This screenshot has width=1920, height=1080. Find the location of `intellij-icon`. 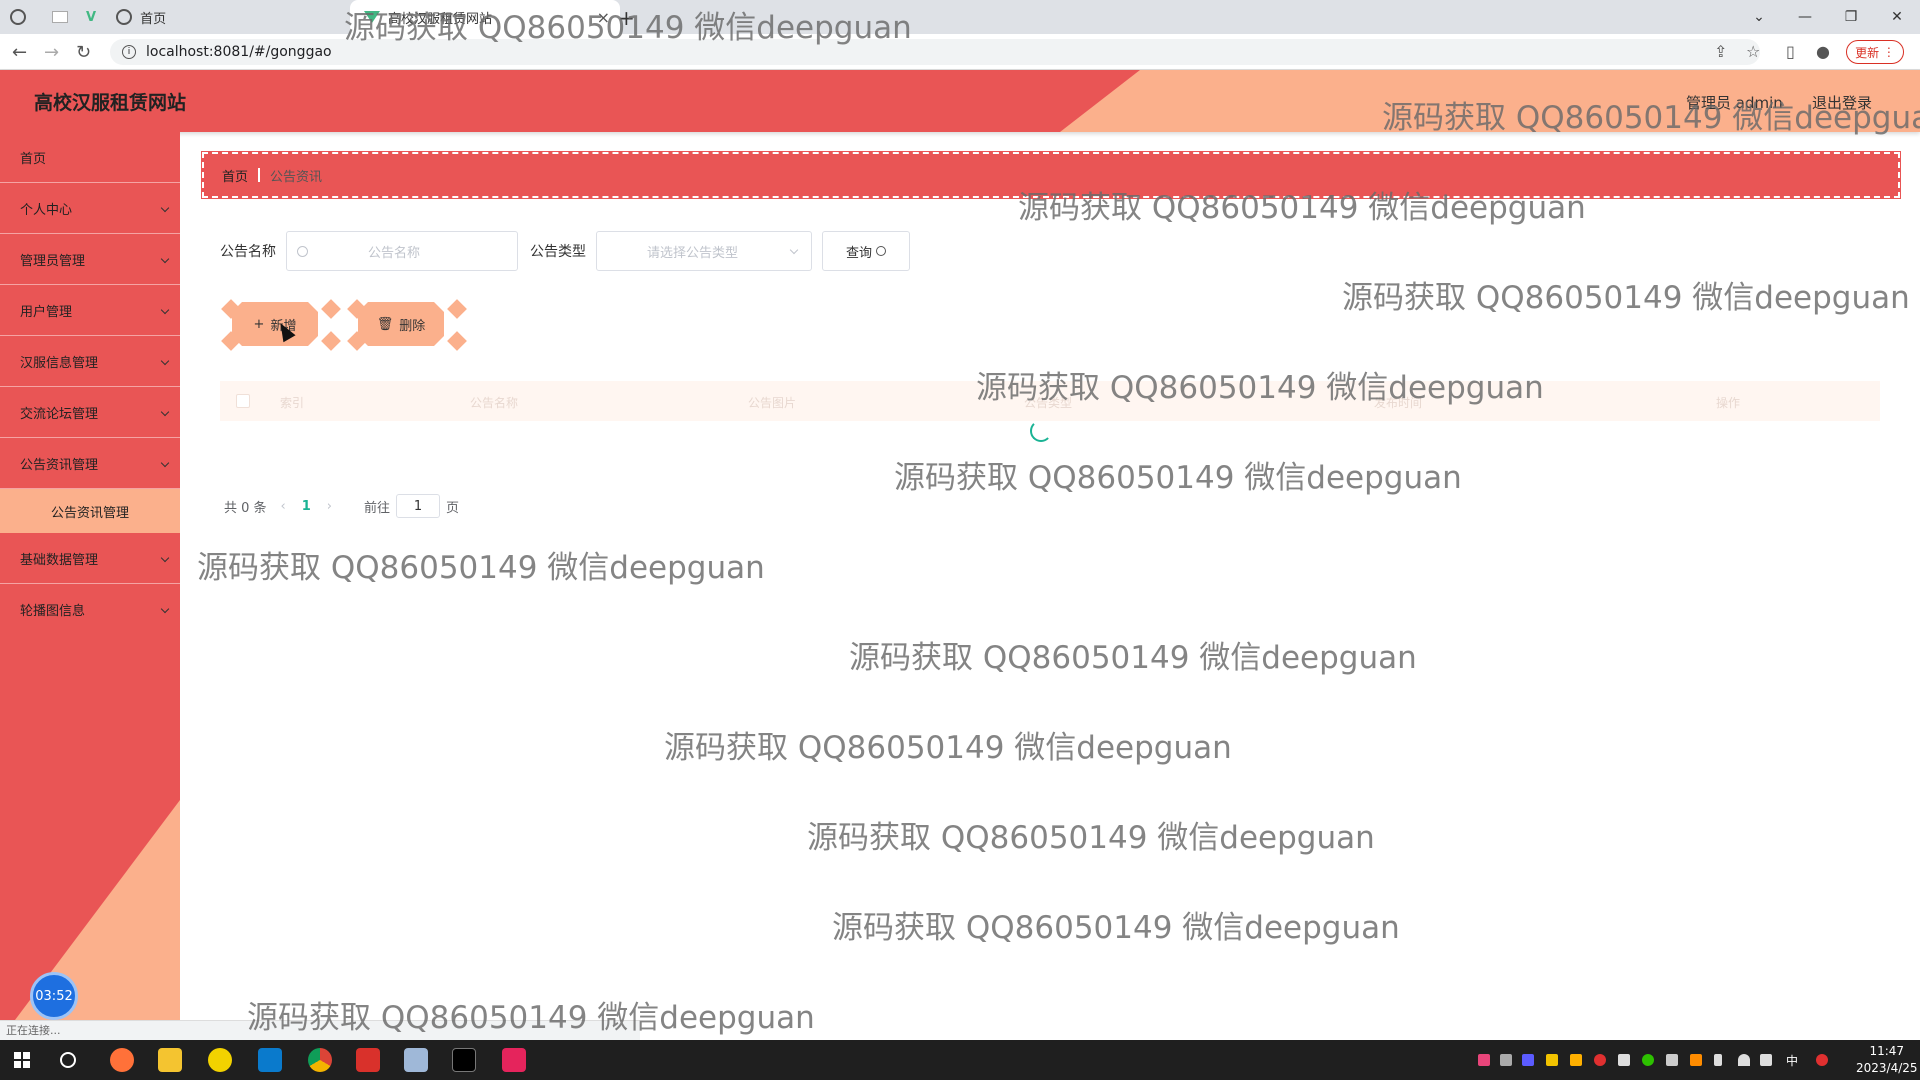

intellij-icon is located at coordinates (514, 1060).